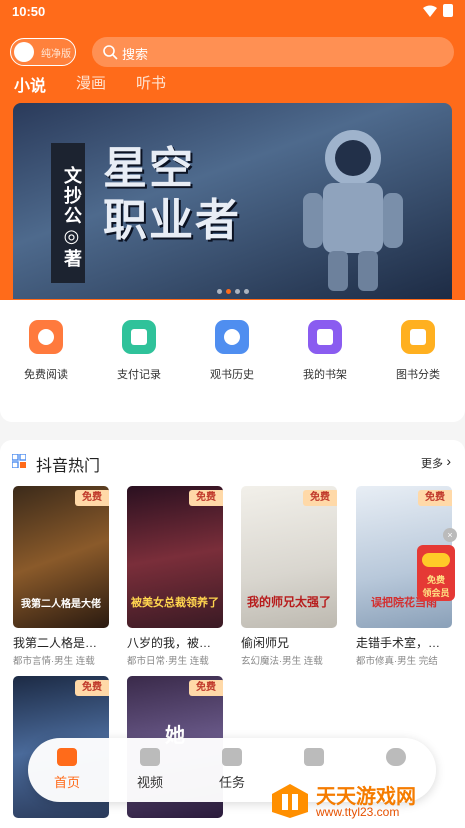 The image size is (465, 828). What do you see at coordinates (61, 557) in the screenshot?
I see `book-cover: 免费 我第二人格是大佬` at bounding box center [61, 557].